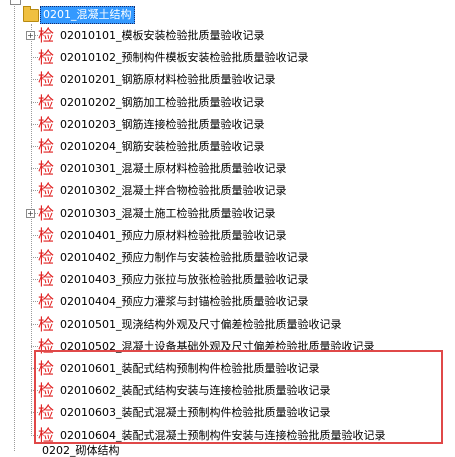  Describe the element at coordinates (173, 190) in the screenshot. I see `tree-item-label: 02010302_混凝土拌合物检验批质量验收记录` at that location.